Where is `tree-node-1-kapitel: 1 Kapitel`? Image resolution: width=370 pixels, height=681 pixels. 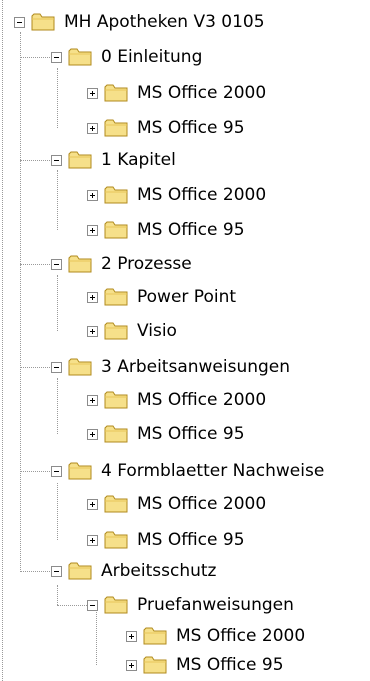 tree-node-1-kapitel: 1 Kapitel is located at coordinates (114, 160).